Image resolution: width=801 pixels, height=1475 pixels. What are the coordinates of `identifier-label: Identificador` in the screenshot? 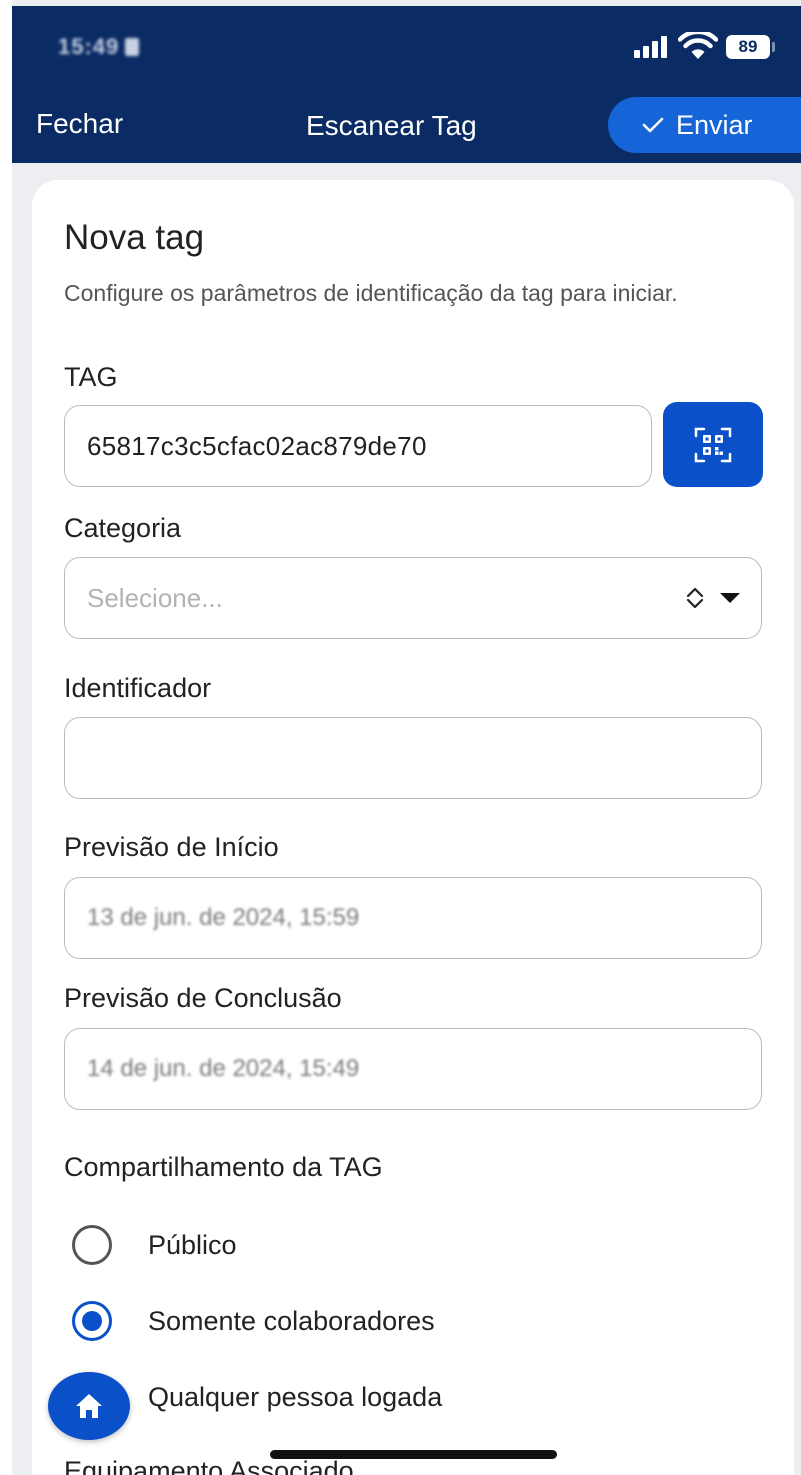 It's located at (138, 688).